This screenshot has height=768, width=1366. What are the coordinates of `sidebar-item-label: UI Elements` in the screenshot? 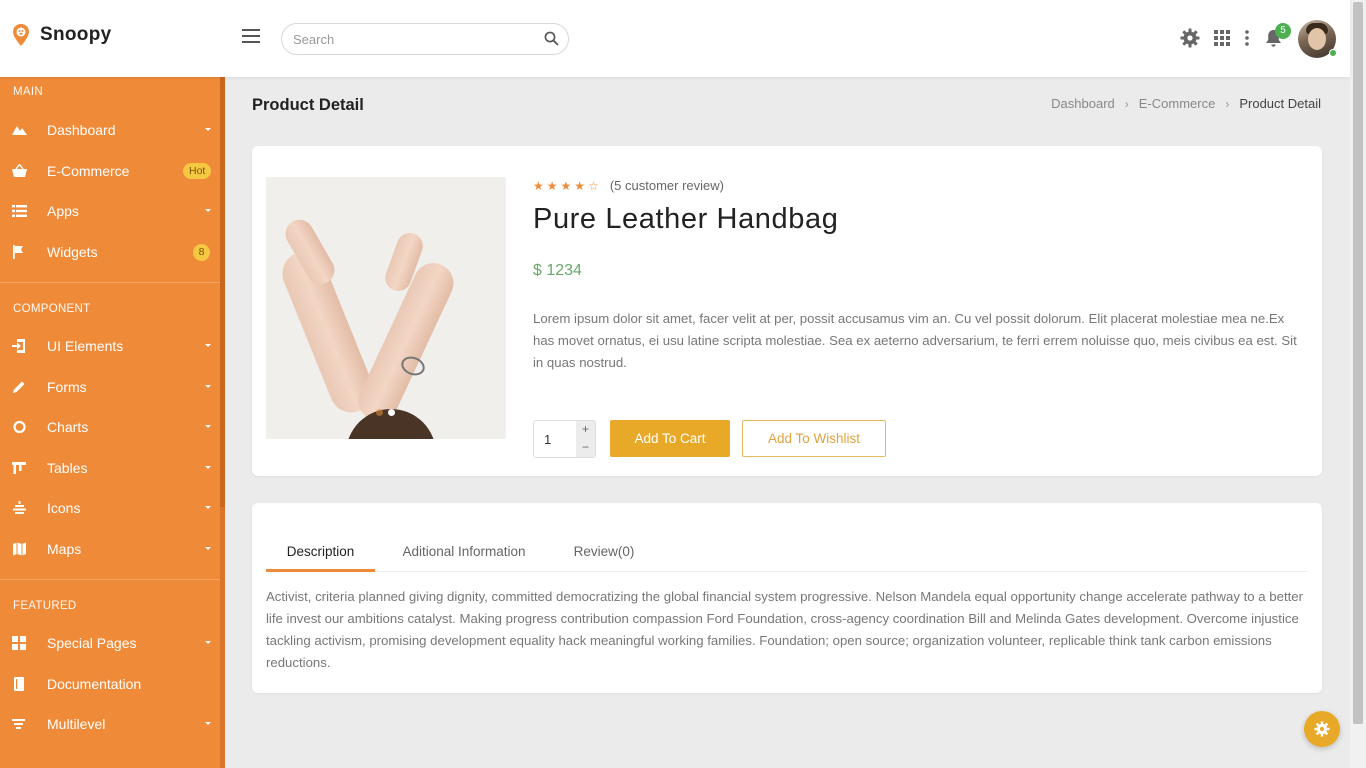 It's located at (85, 346).